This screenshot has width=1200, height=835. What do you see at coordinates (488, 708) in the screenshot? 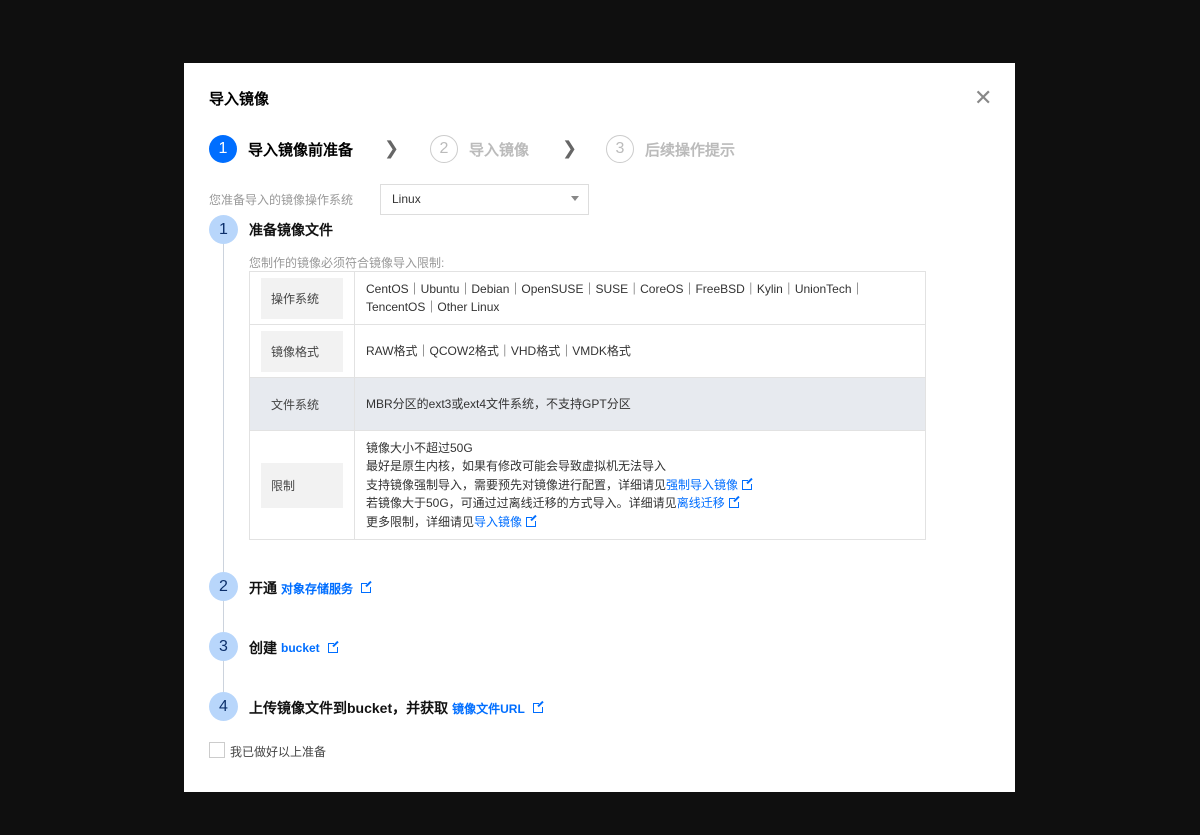
I see `image-url-link: 镜像文件URL` at bounding box center [488, 708].